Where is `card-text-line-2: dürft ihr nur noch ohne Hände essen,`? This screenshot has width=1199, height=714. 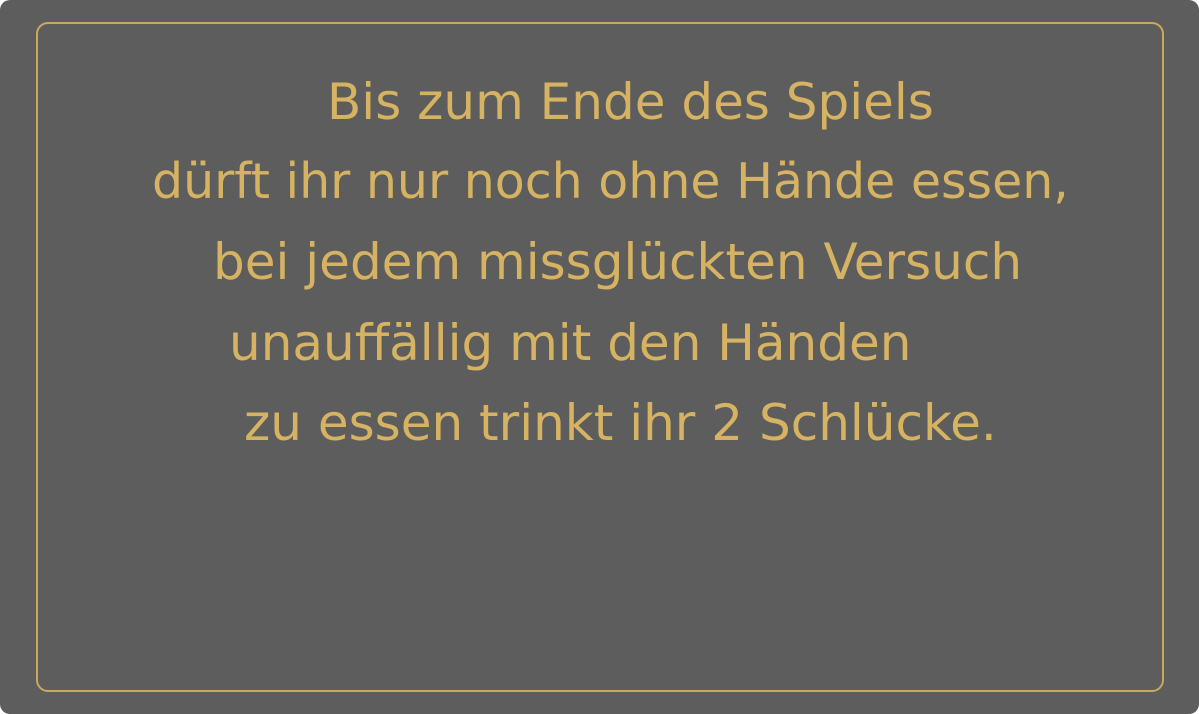
card-text-line-2: dürft ihr nur noch ohne Hände essen, is located at coordinates (610, 181).